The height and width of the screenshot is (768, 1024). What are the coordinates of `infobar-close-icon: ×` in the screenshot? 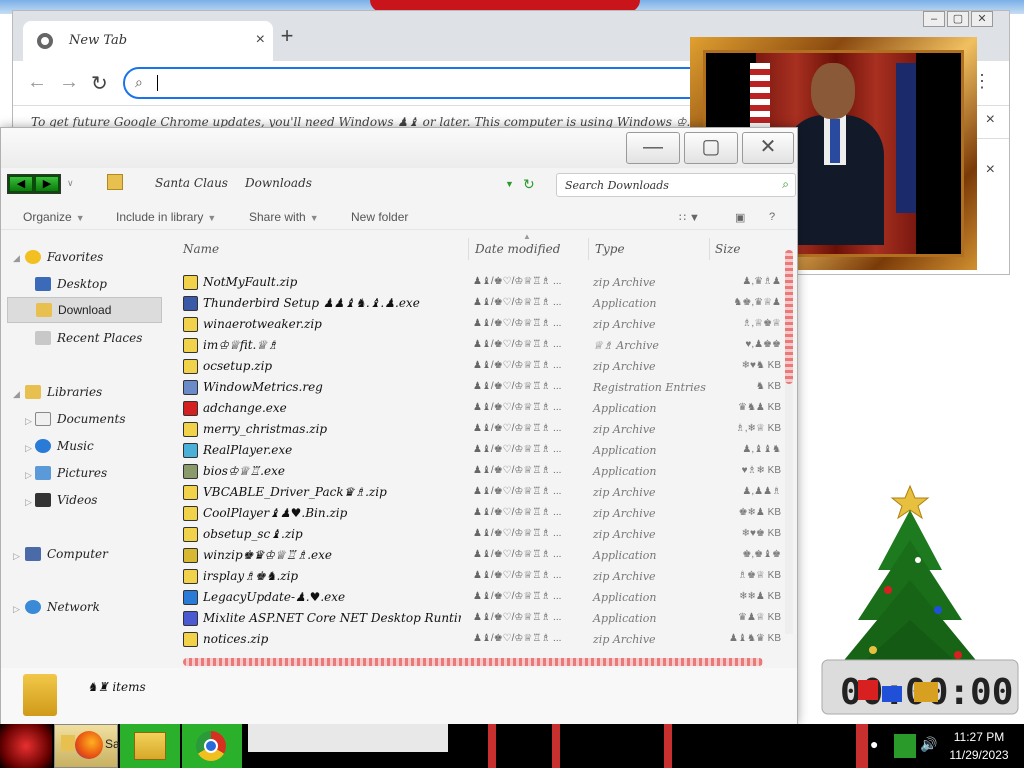 It's located at (990, 120).